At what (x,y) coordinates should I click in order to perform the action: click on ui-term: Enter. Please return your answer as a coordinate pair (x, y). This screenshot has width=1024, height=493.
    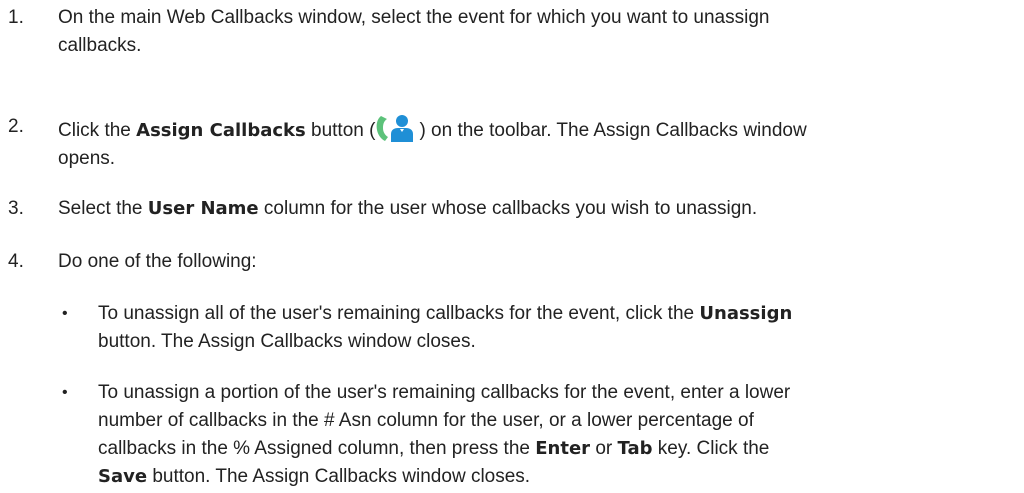
    Looking at the image, I should click on (563, 448).